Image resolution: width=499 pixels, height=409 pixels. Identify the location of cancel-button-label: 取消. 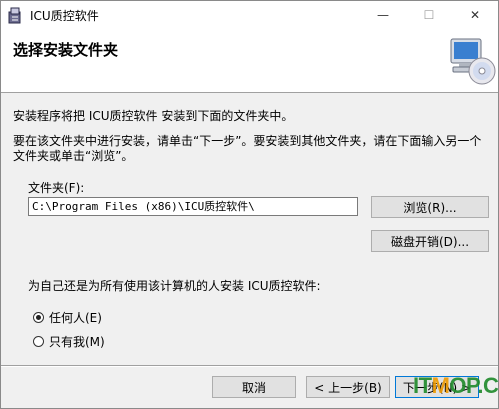
(253, 387).